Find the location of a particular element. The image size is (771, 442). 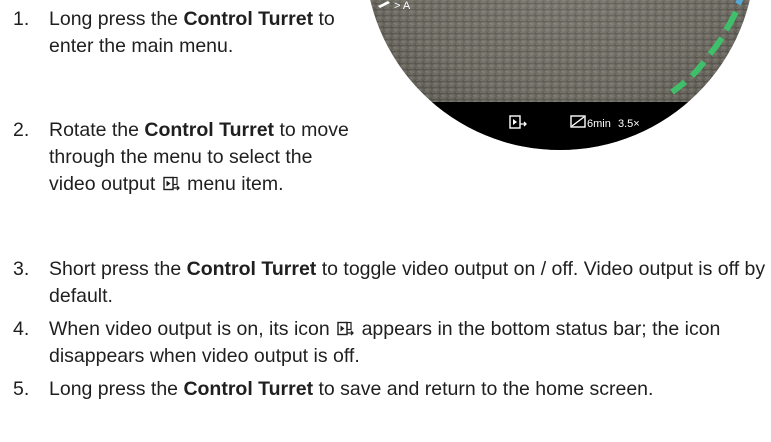

step-number: 2. is located at coordinates (21, 130).